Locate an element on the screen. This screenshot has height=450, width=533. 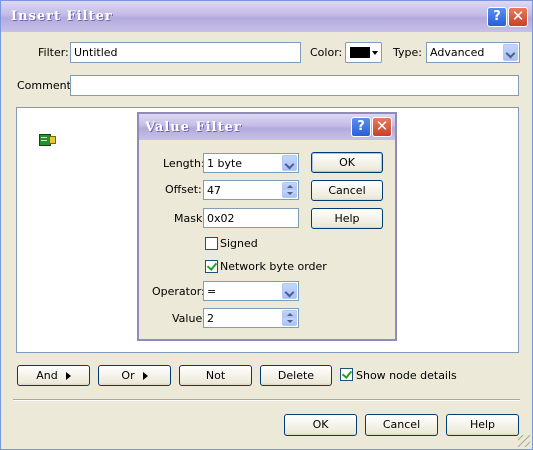
color-picker is located at coordinates (363, 52).